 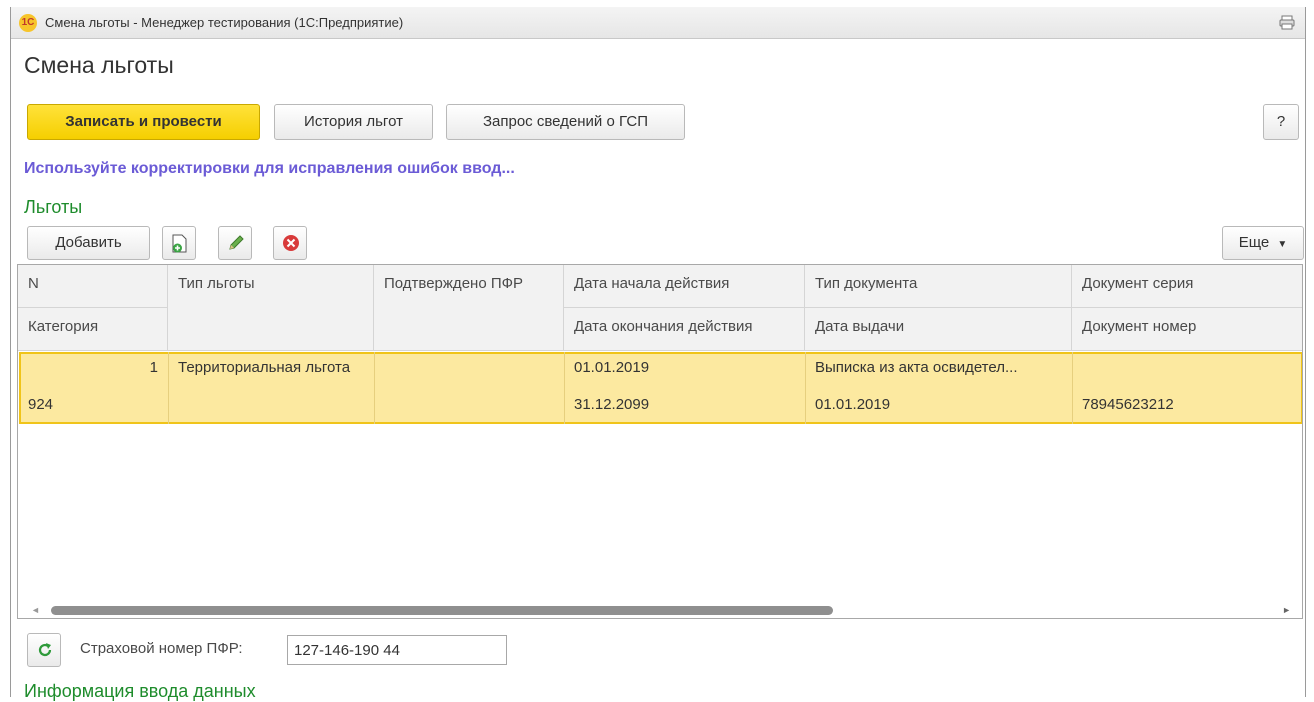 What do you see at coordinates (99, 65) in the screenshot?
I see `page-title: Смена льготы` at bounding box center [99, 65].